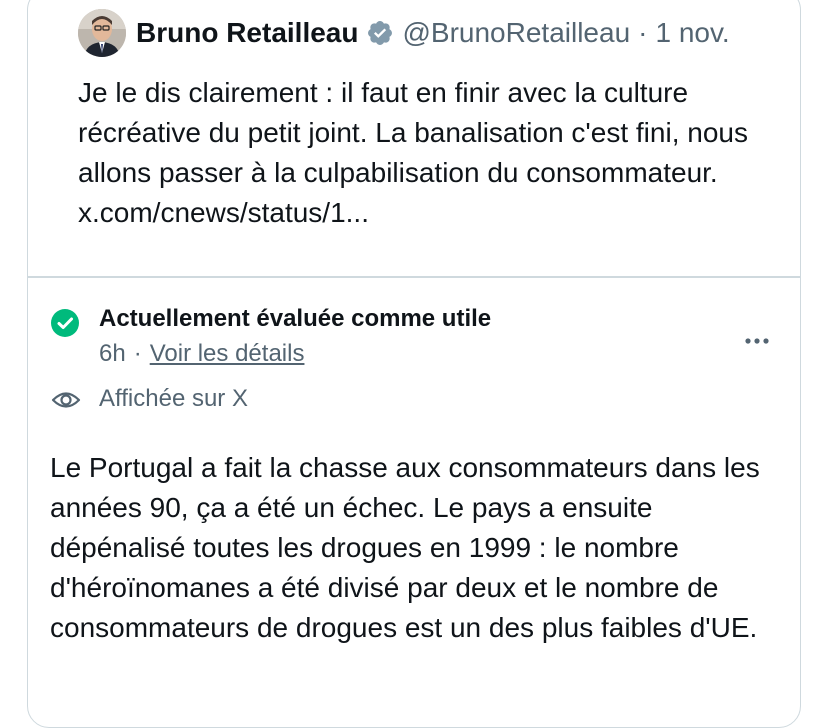 The width and height of the screenshot is (828, 728). Describe the element at coordinates (227, 353) in the screenshot. I see `details-link: Voir les détails` at that location.